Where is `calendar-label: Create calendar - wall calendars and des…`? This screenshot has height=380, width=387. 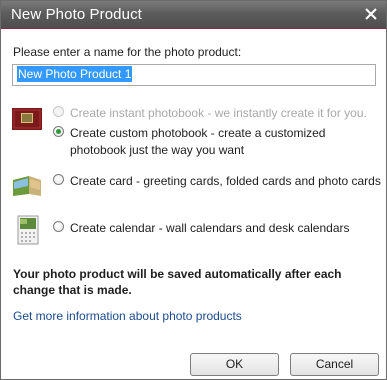
calendar-label: Create calendar - wall calendars and des… is located at coordinates (210, 228).